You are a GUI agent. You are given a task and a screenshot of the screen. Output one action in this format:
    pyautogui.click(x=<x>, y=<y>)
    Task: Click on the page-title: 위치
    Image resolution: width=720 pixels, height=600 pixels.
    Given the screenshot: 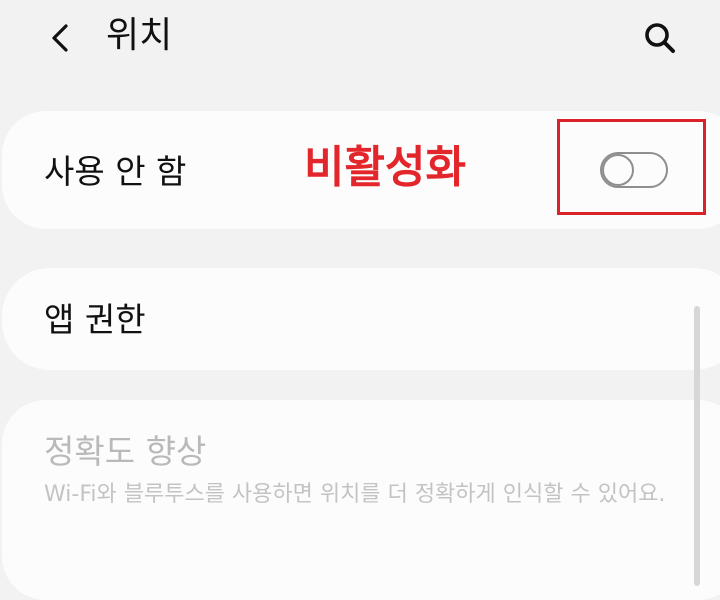 What is the action you would take?
    pyautogui.click(x=139, y=35)
    